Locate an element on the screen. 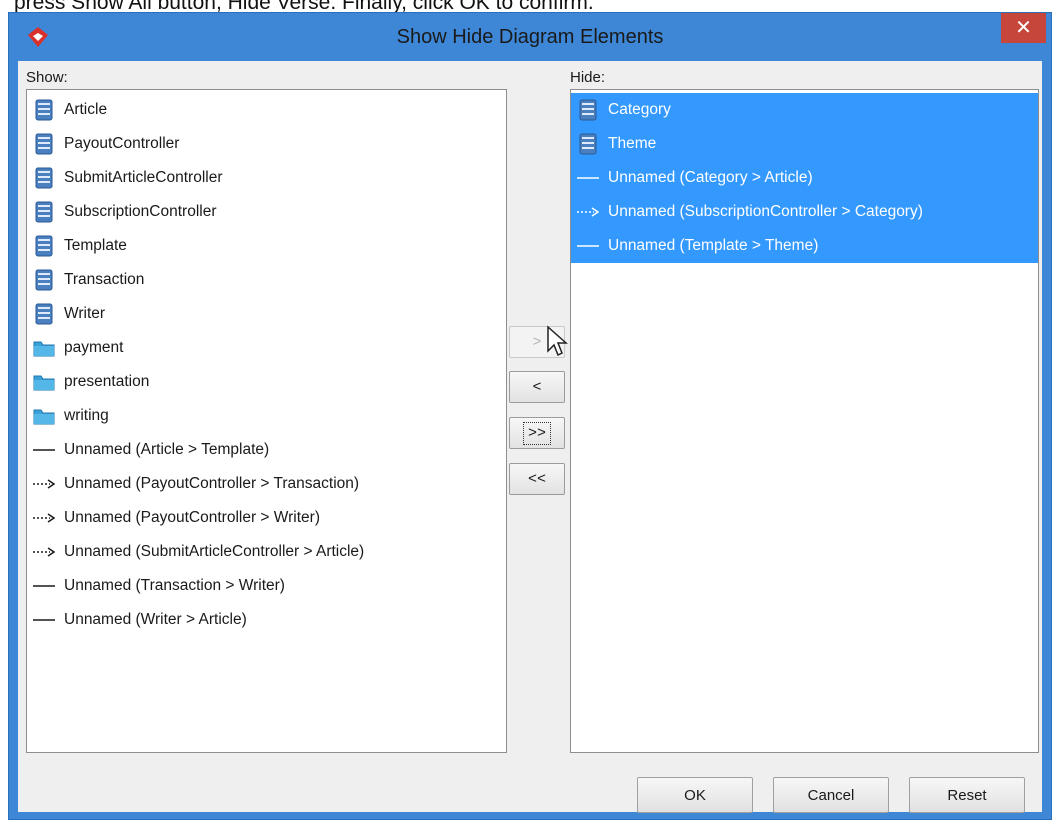  show-item: Unnamed (PayoutController > Writer) is located at coordinates (266, 518).